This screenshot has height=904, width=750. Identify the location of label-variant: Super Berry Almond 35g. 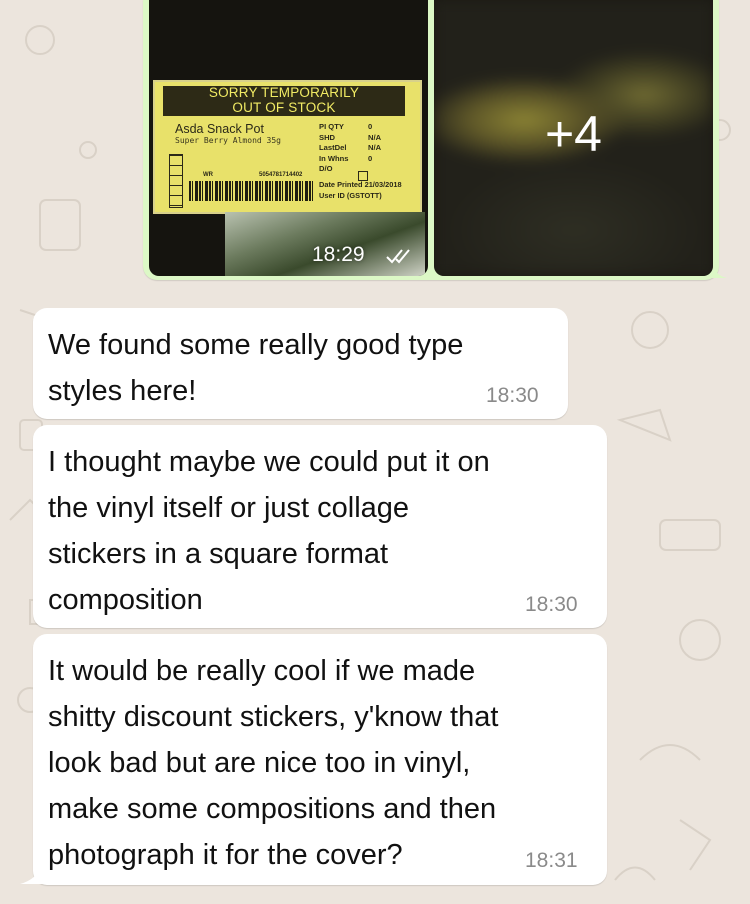
(228, 140).